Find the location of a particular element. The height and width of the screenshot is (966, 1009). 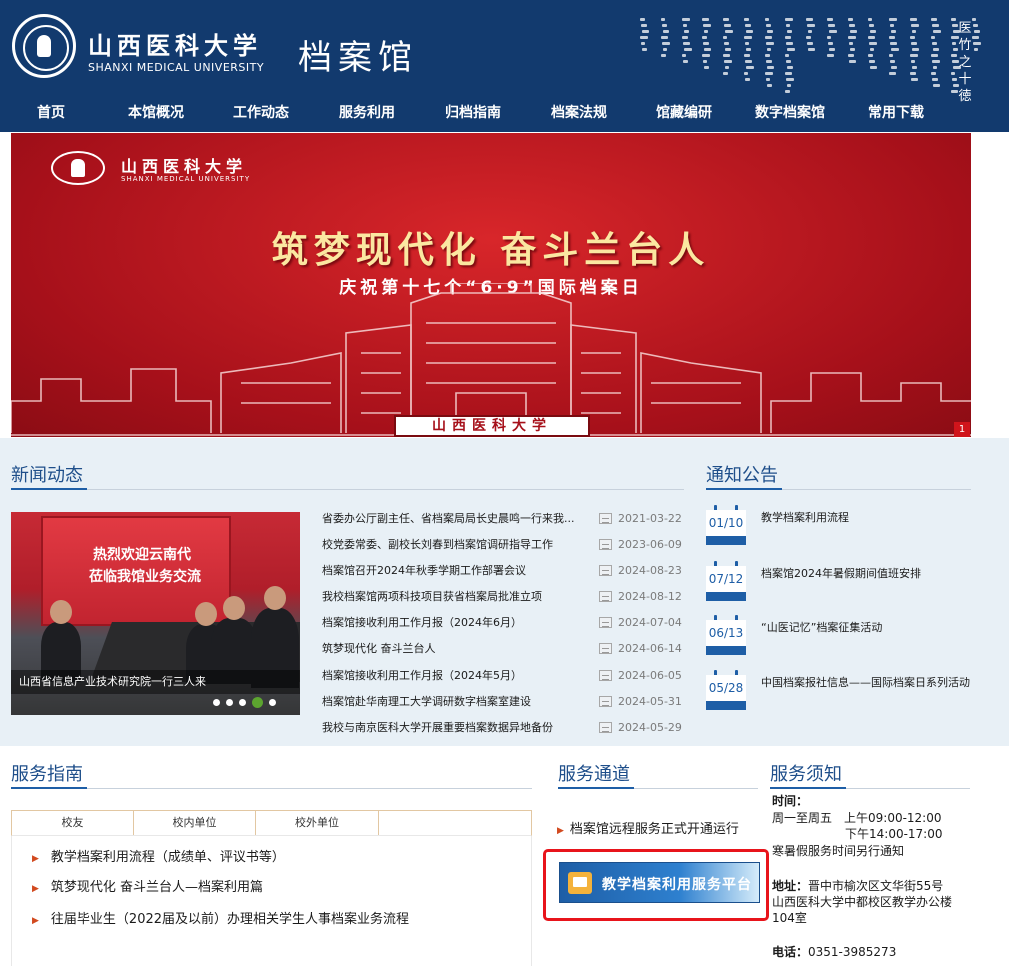

notice-section-title: 通知公告 is located at coordinates (742, 474).